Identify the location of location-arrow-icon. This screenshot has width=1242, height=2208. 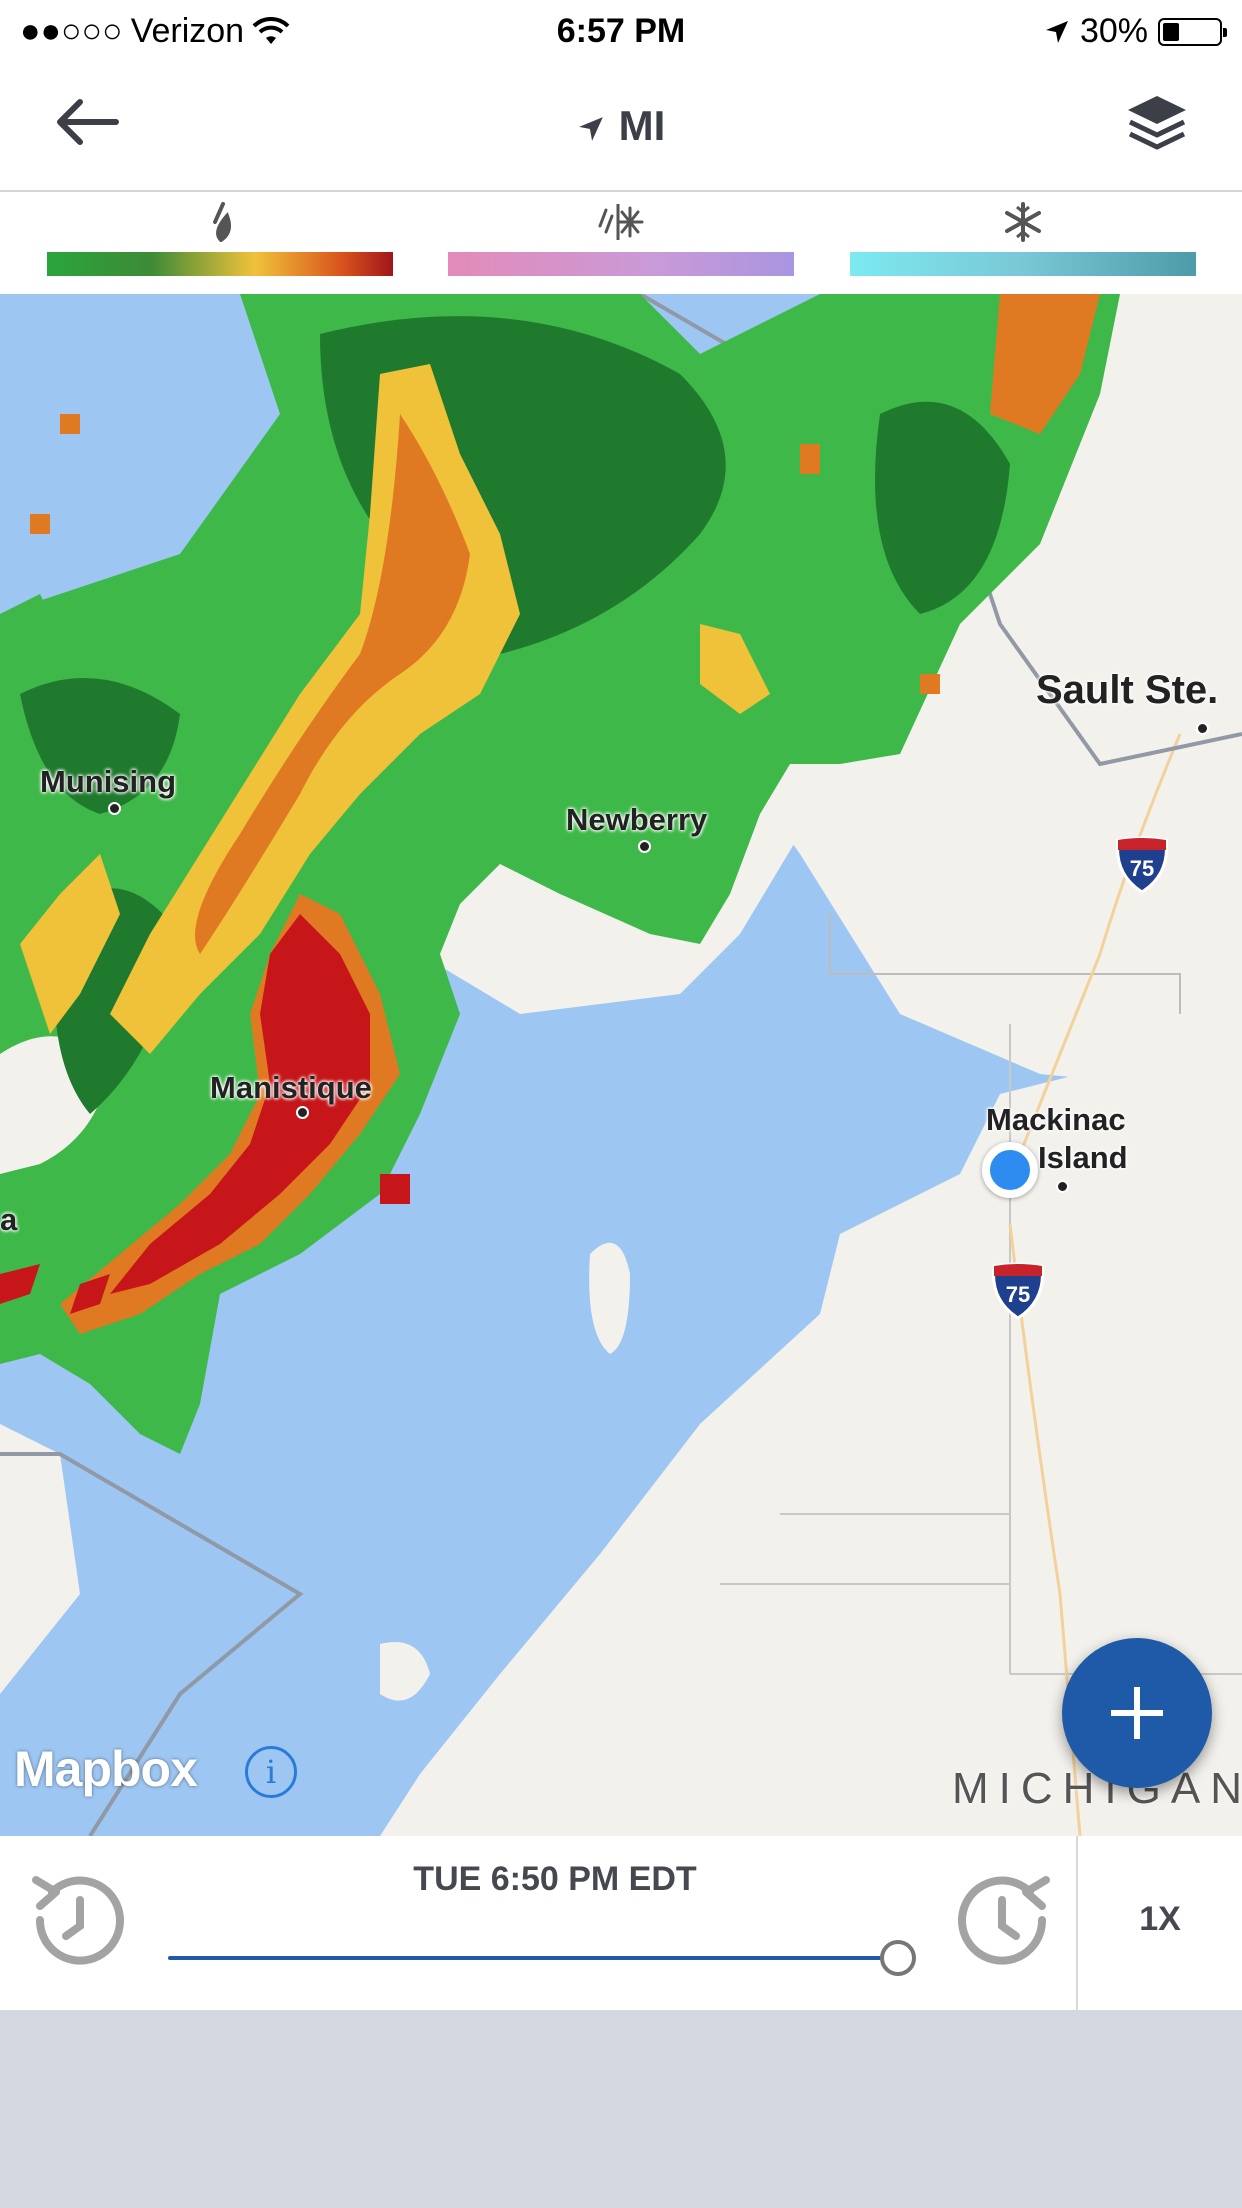
(590, 129).